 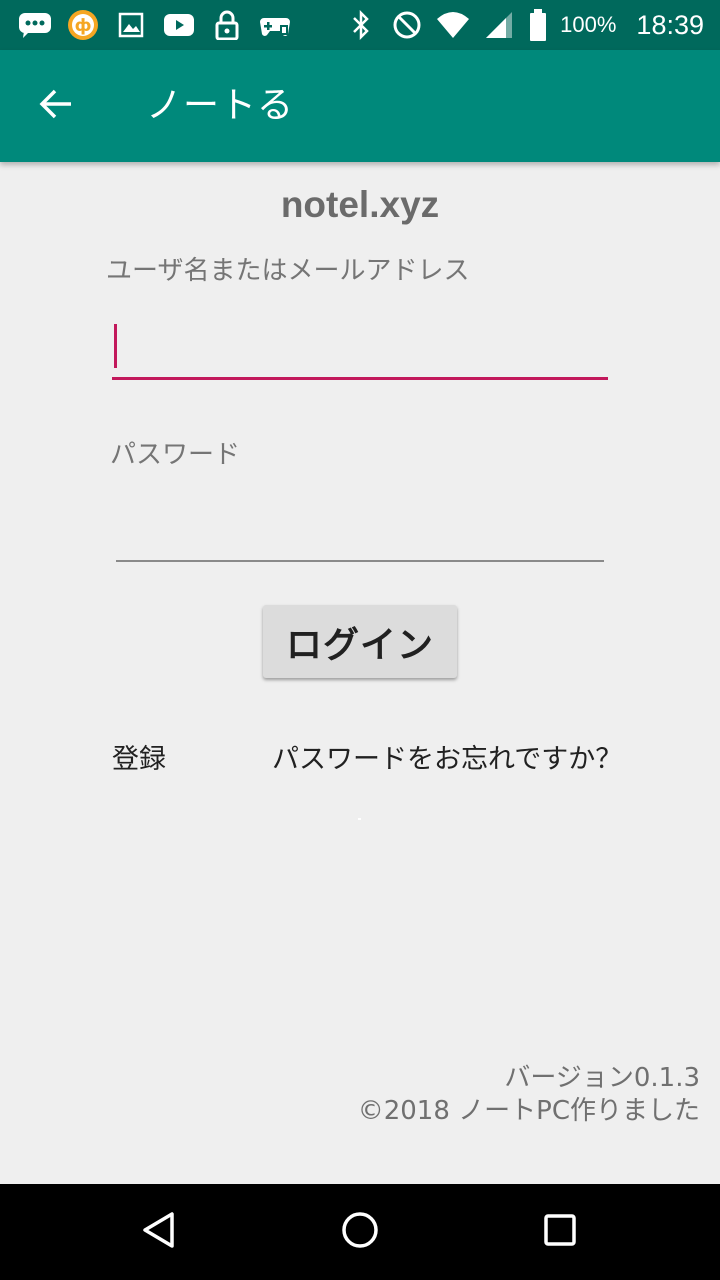 I want to click on nav-back-button, so click(x=160, y=1232).